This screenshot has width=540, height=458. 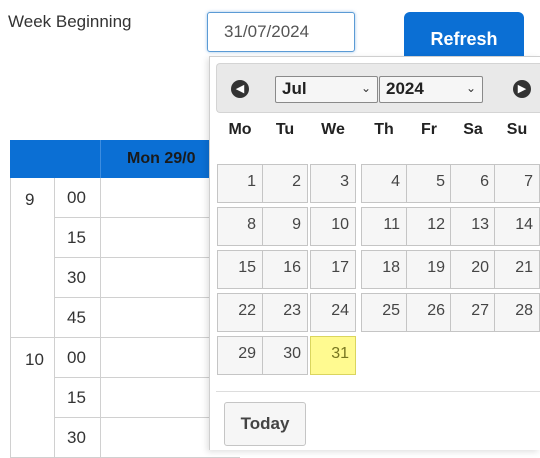 What do you see at coordinates (285, 183) in the screenshot?
I see `day-cell: 2` at bounding box center [285, 183].